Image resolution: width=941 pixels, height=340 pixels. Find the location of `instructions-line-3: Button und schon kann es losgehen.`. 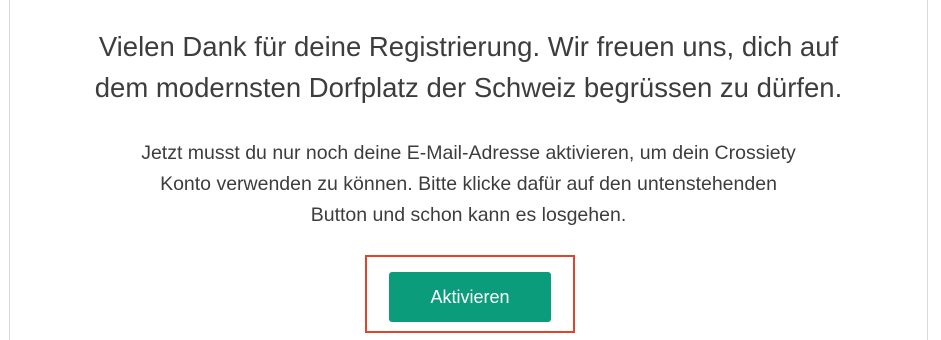

instructions-line-3: Button und schon kann es losgehen. is located at coordinates (468, 215).